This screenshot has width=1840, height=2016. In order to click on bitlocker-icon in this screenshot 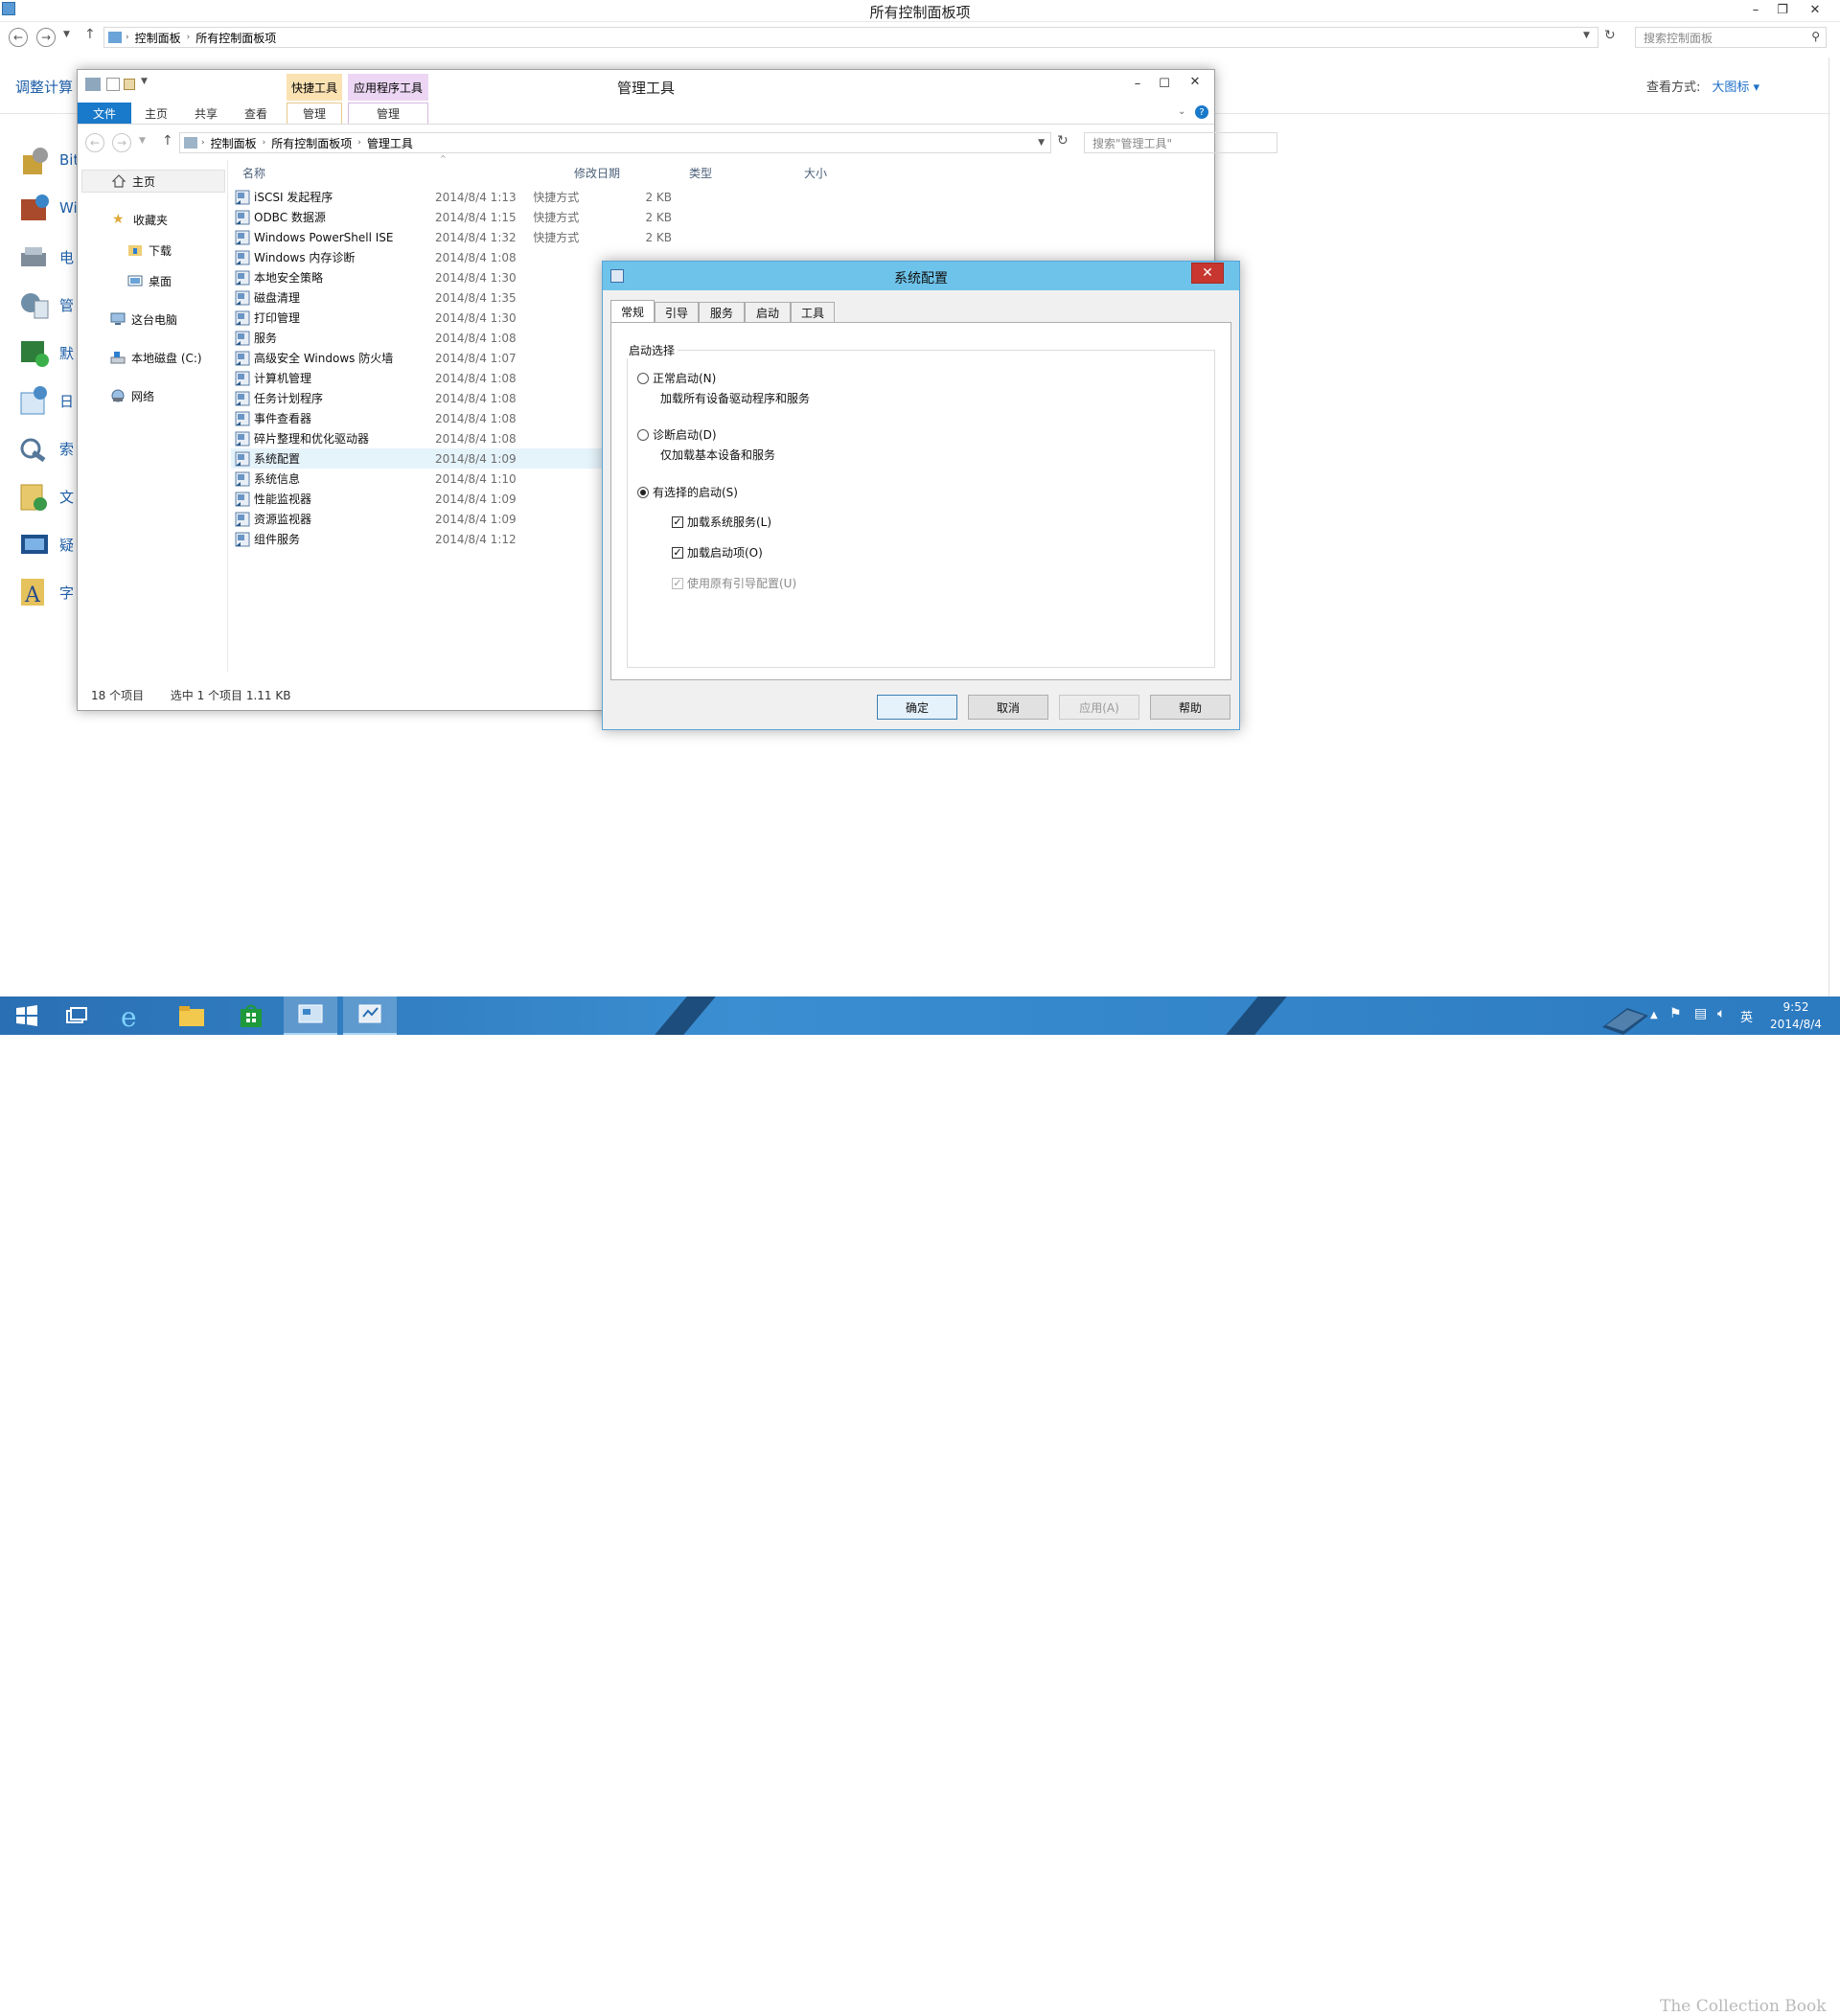, I will do `click(34, 161)`.